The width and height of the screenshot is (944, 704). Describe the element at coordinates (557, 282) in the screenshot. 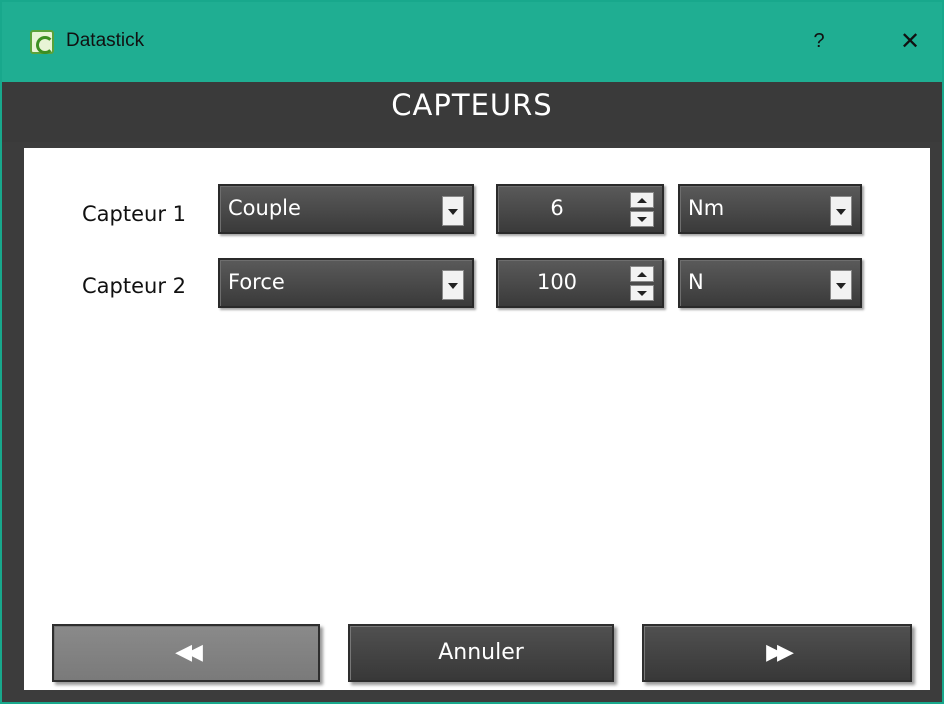

I see `sensor-2-value: 100` at that location.